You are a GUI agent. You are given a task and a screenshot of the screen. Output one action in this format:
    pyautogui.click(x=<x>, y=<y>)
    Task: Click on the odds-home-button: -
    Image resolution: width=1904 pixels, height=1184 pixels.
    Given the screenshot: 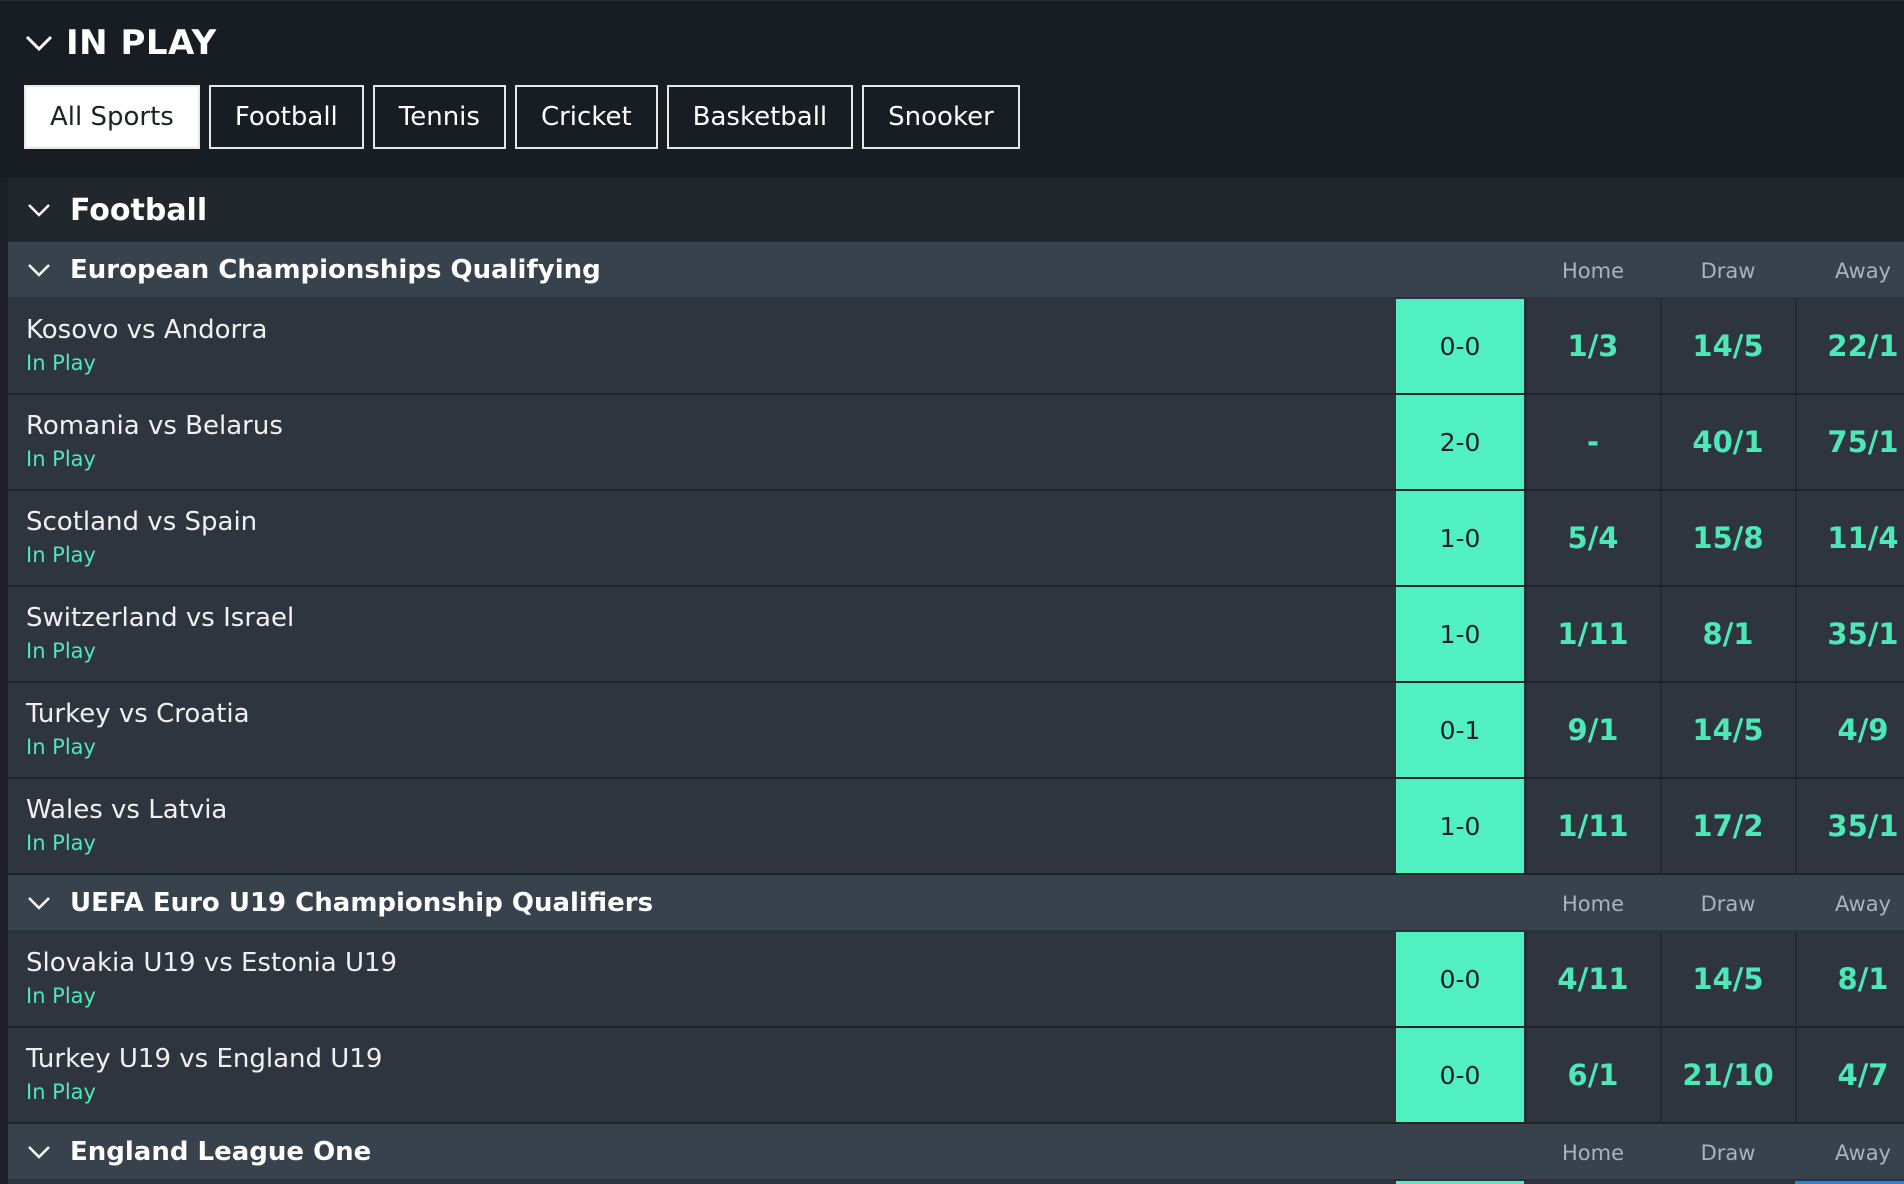 What is the action you would take?
    pyautogui.click(x=1592, y=442)
    